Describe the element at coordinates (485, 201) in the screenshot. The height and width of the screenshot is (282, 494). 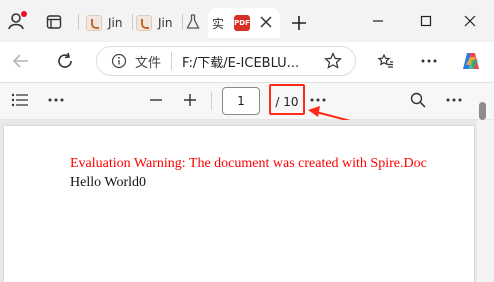
I see `scrollbar-track` at that location.